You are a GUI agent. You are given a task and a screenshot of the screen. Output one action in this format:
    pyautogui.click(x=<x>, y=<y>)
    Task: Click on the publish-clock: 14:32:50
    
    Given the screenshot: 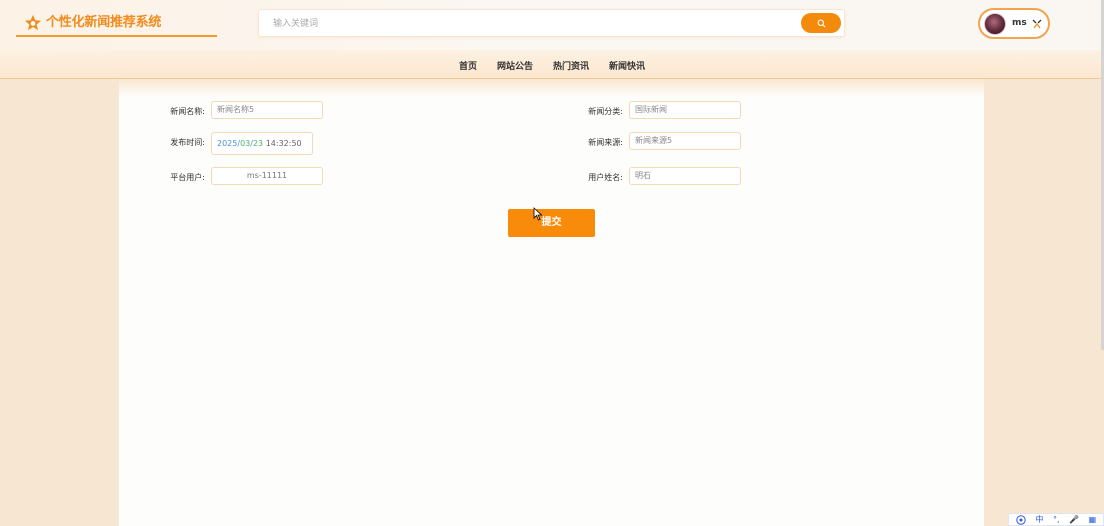 What is the action you would take?
    pyautogui.click(x=283, y=143)
    